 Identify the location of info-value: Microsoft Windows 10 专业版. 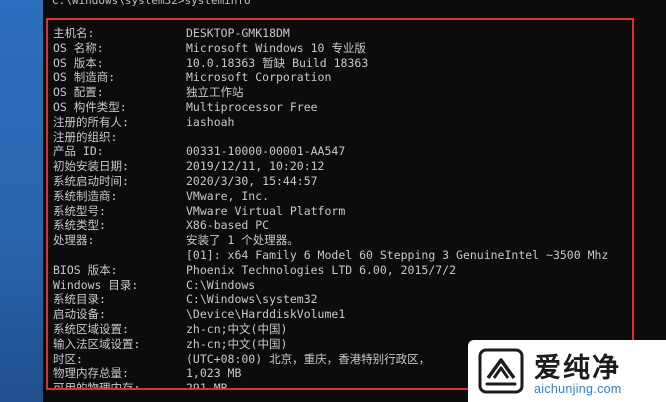
(276, 47).